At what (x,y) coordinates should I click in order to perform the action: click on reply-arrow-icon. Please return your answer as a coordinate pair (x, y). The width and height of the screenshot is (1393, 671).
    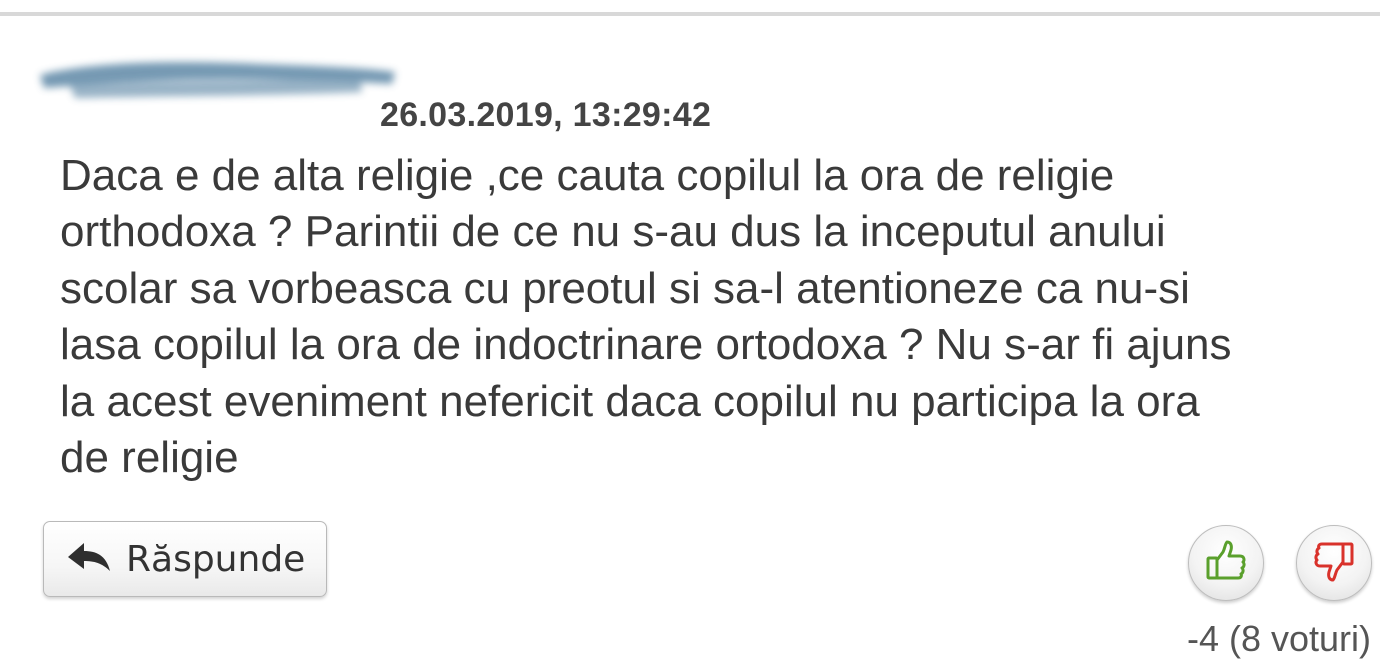
    Looking at the image, I should click on (89, 559).